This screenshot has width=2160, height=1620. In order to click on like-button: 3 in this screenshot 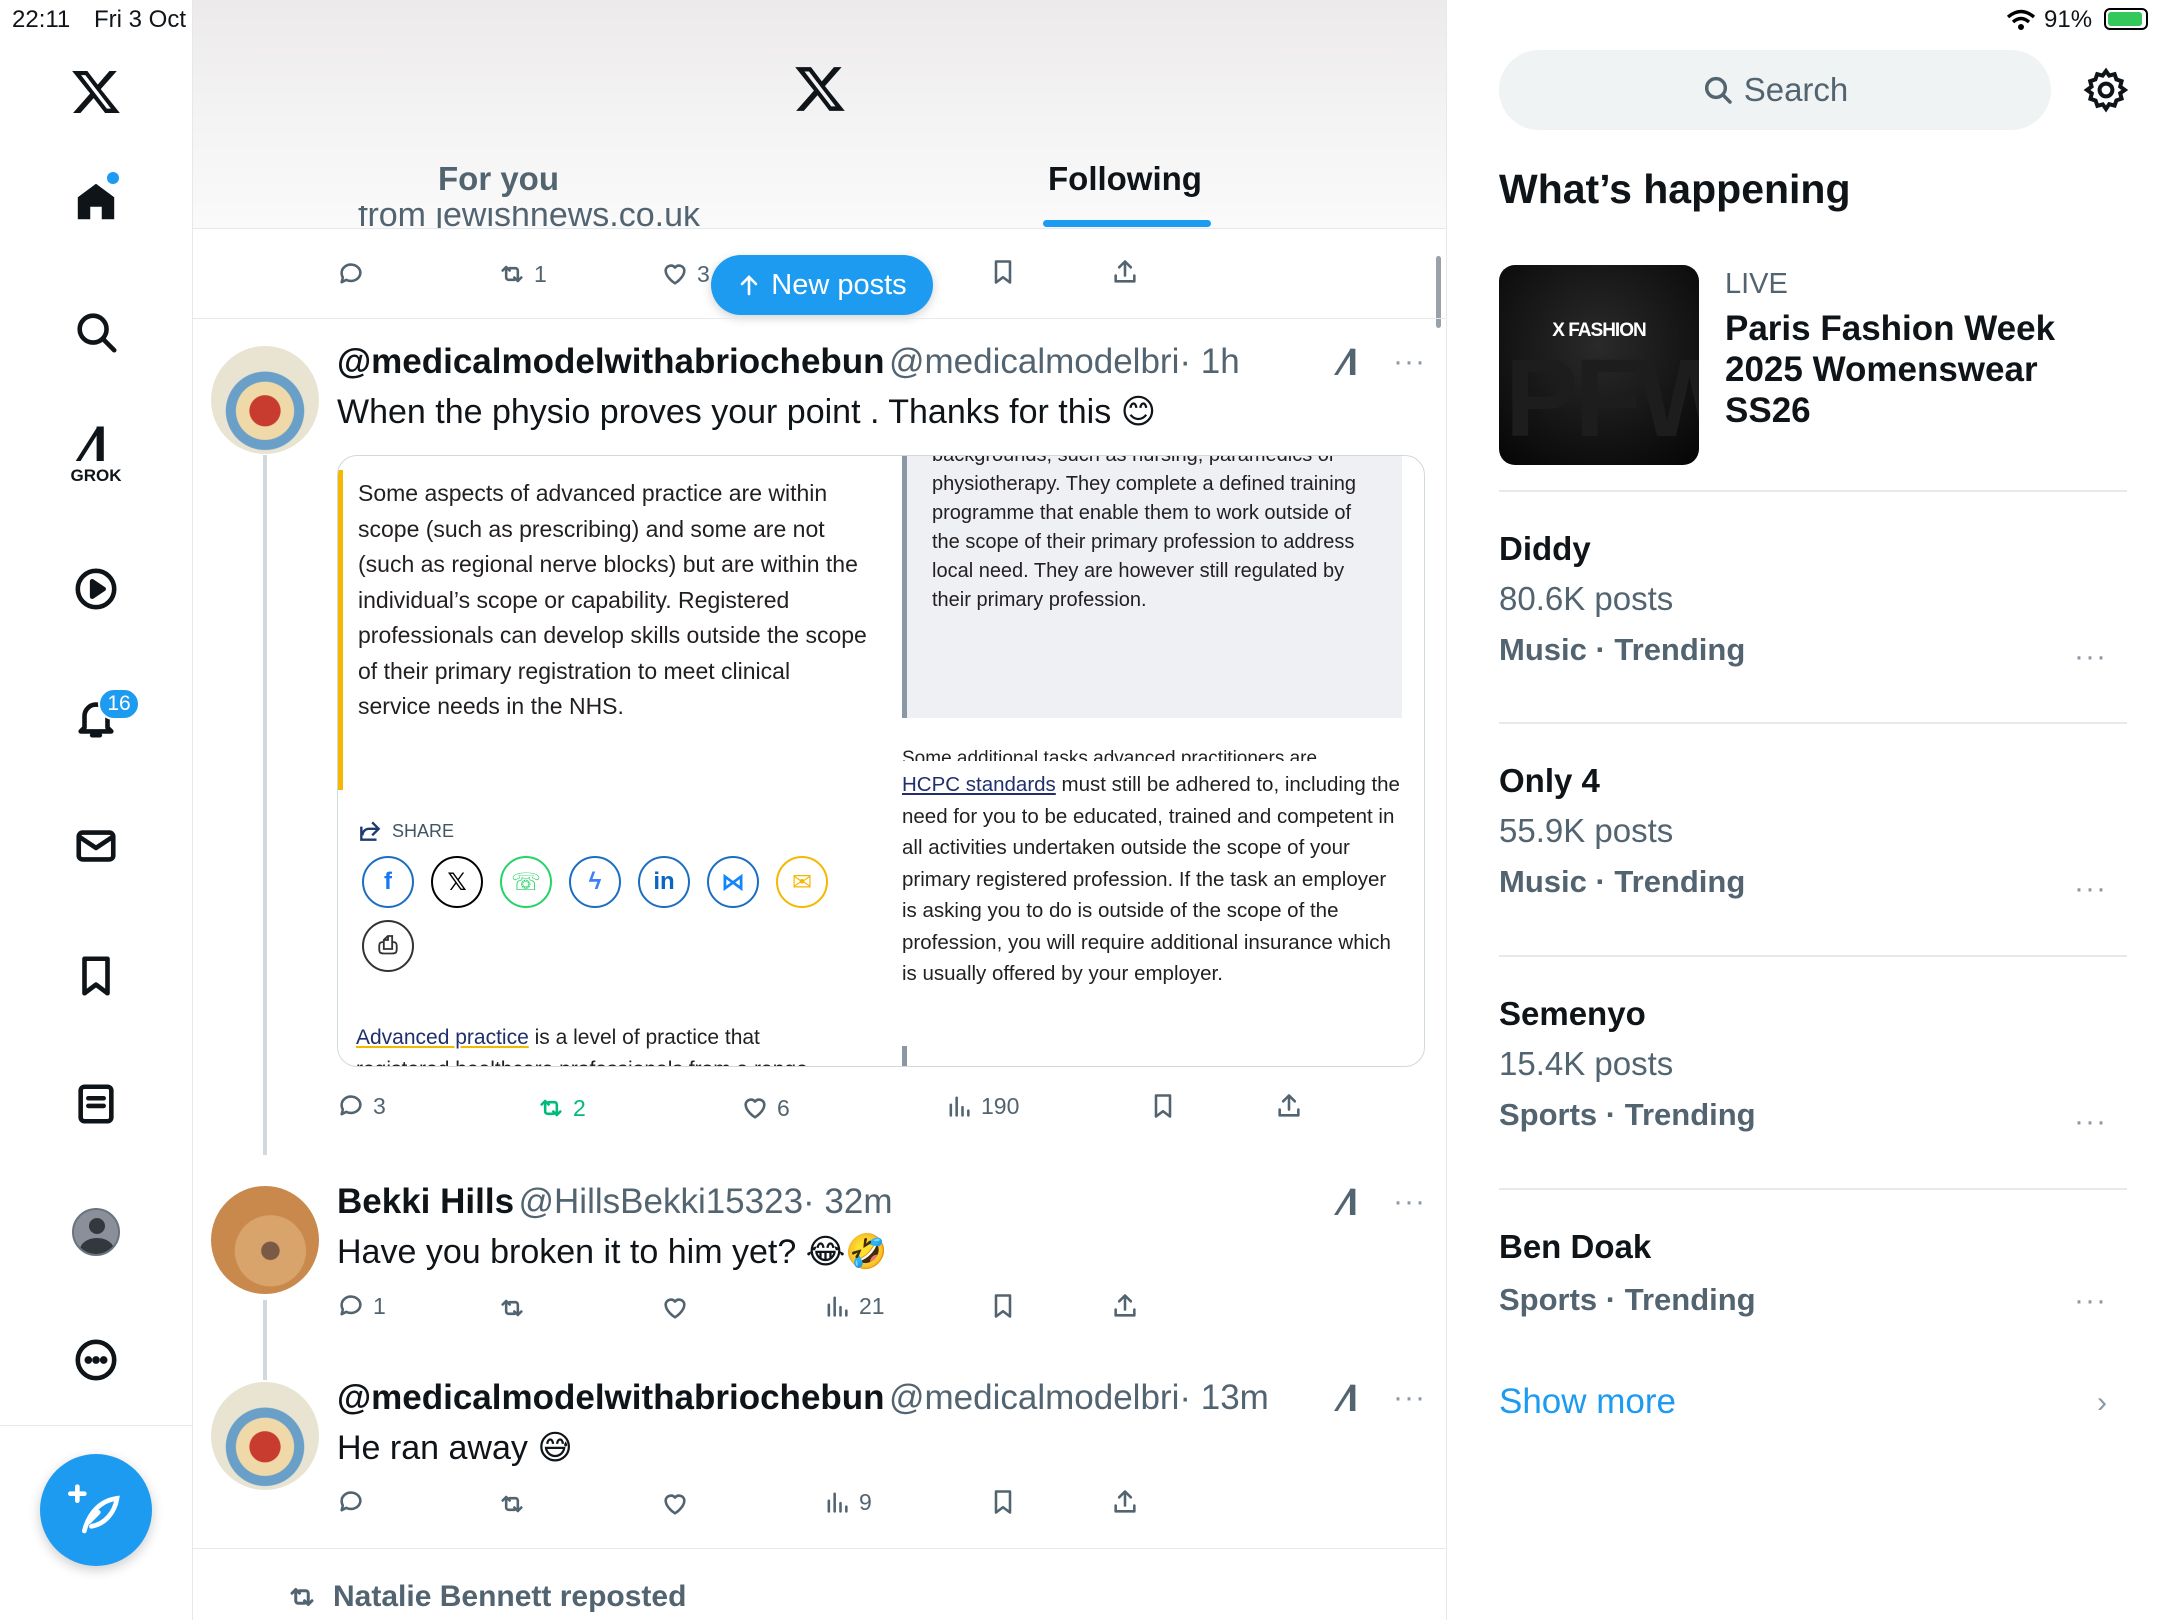, I will do `click(685, 274)`.